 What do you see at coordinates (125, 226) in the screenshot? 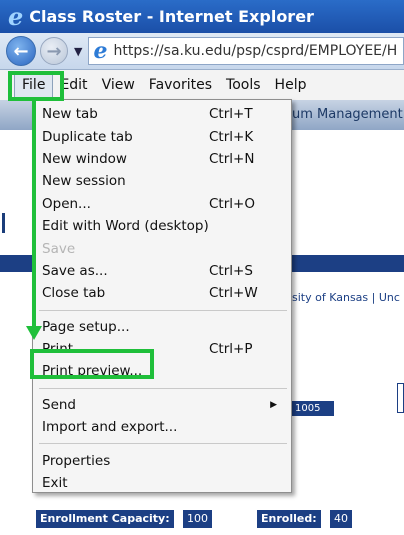
I see `menu-item-label: Edit with Word (desktop)` at bounding box center [125, 226].